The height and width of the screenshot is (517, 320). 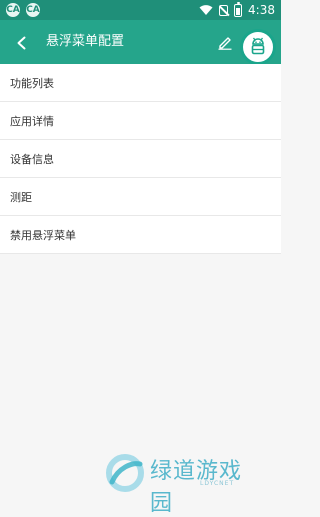 I want to click on app-bar: 悬浮菜单配置, so click(x=140, y=42).